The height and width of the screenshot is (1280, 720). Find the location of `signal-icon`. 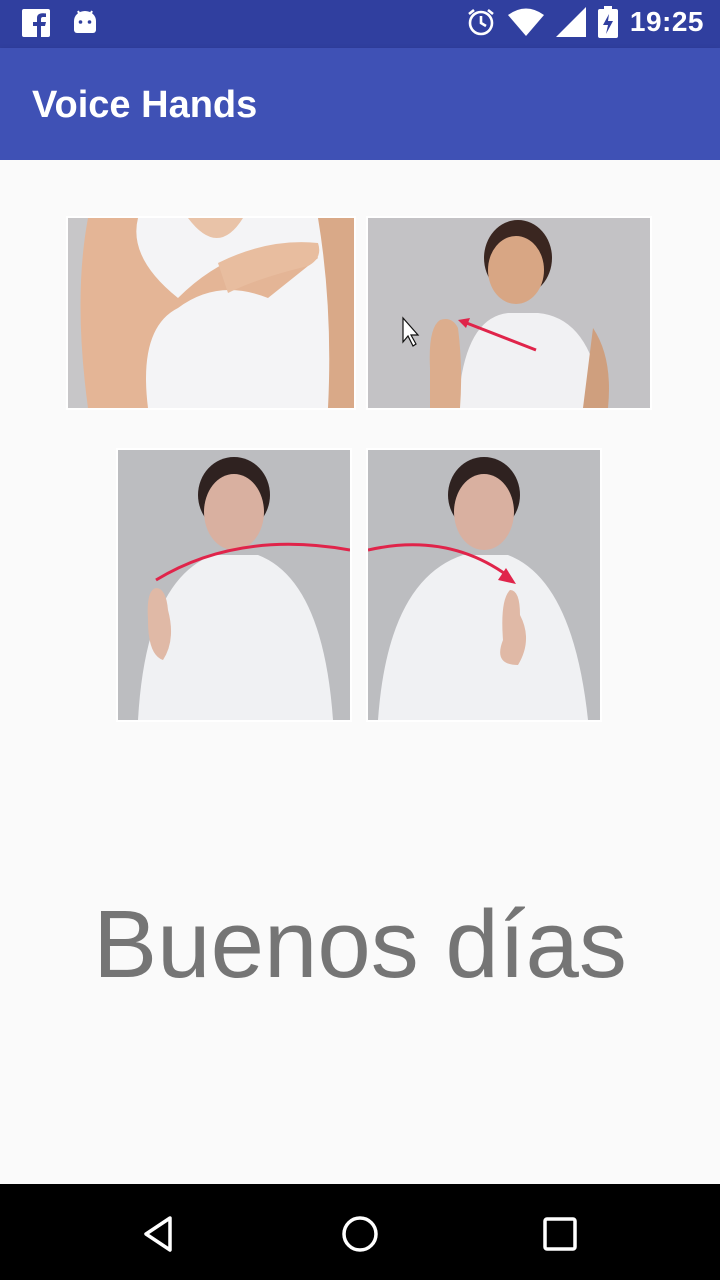

signal-icon is located at coordinates (570, 22).